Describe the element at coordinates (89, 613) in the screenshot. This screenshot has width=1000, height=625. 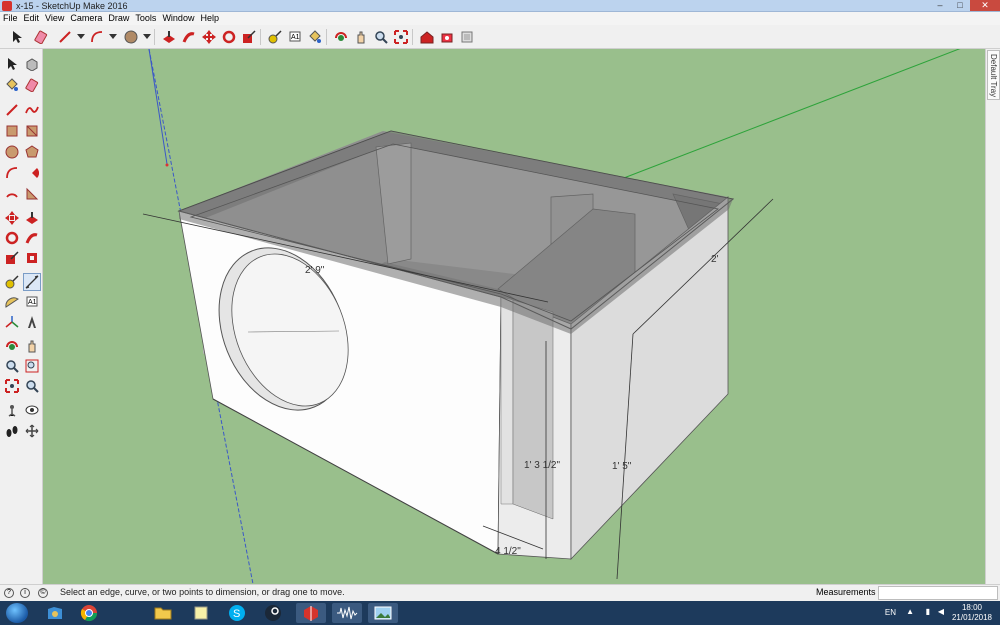
I see `chrome-icon` at that location.